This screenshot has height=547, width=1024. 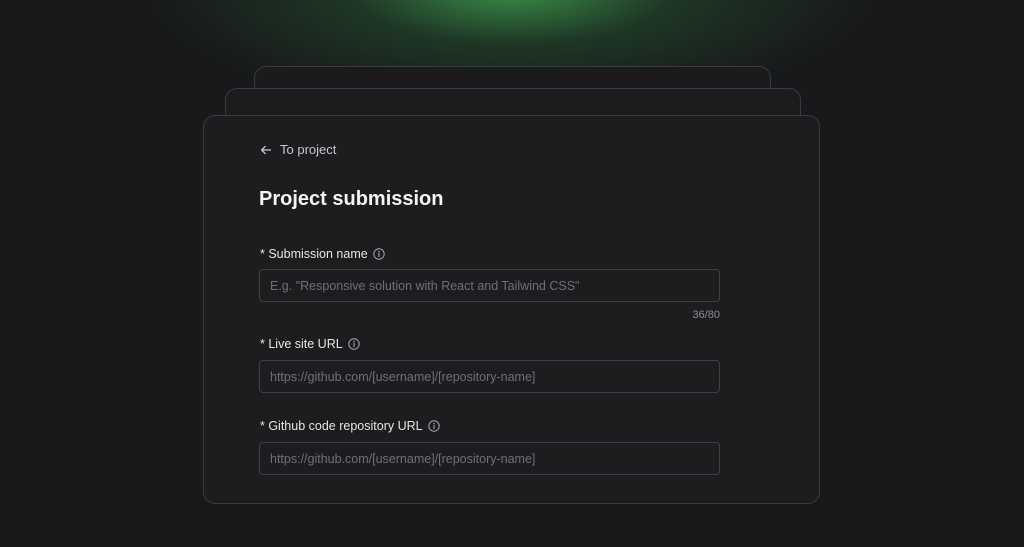 What do you see at coordinates (351, 199) in the screenshot?
I see `page-title: Project submission` at bounding box center [351, 199].